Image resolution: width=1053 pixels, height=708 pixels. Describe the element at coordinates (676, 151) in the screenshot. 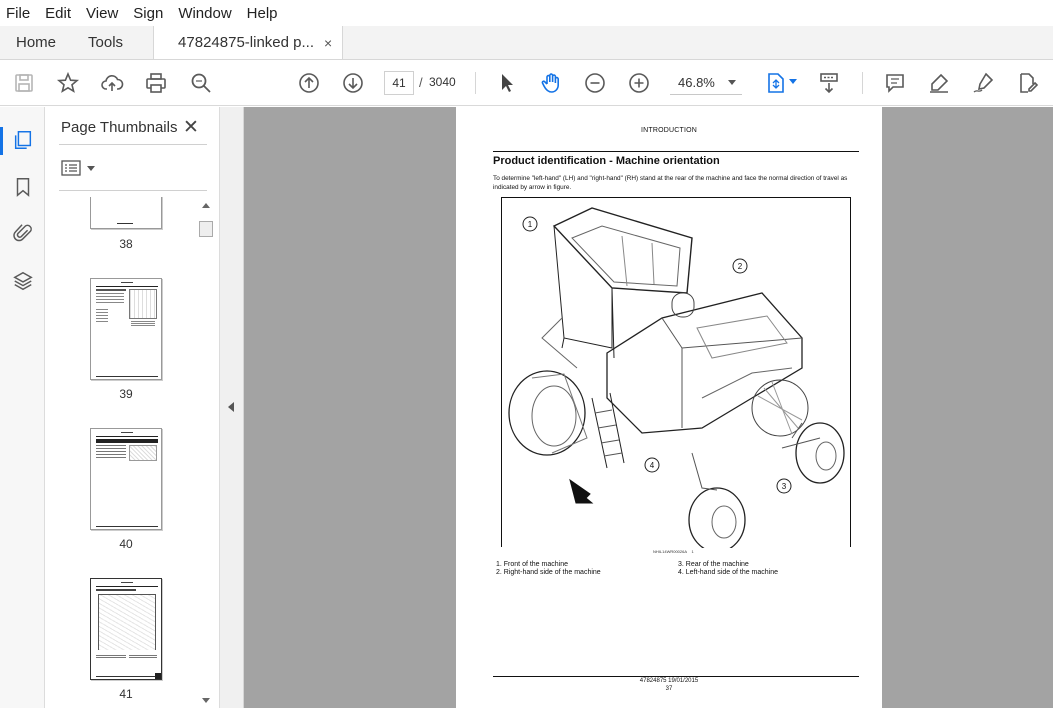

I see `title-rule` at that location.